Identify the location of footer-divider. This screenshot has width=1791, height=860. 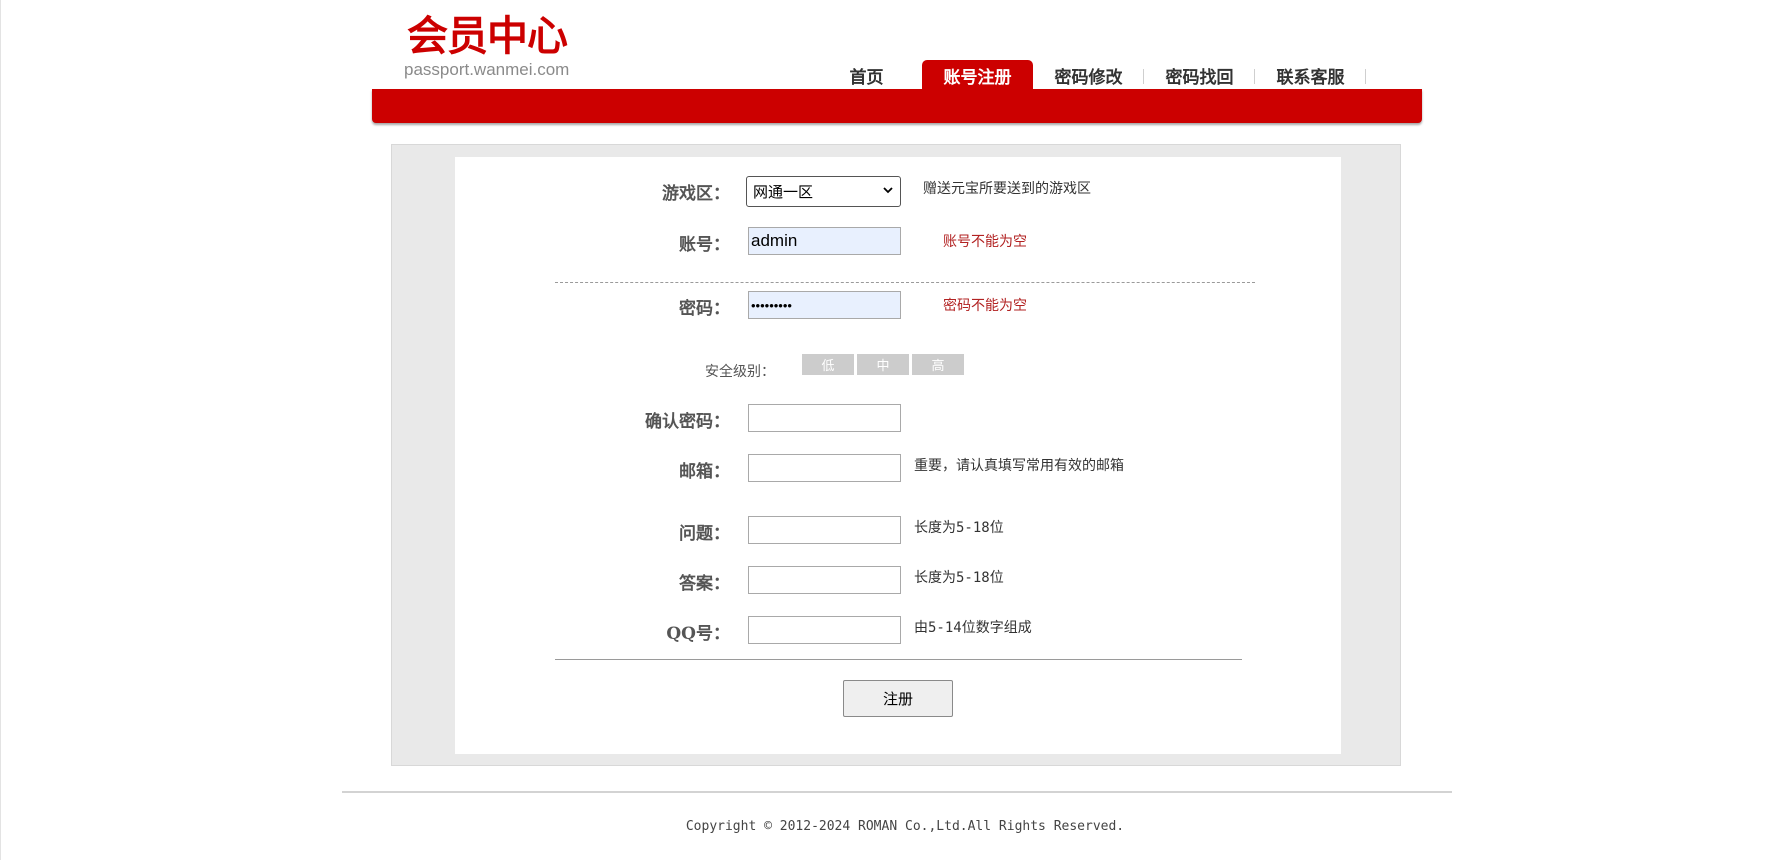
(897, 792).